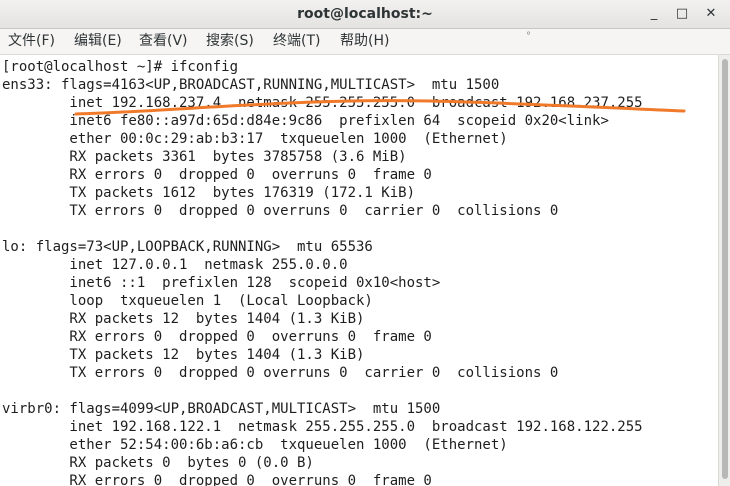 The width and height of the screenshot is (730, 486). I want to click on terminal-line: TX packets 1612 bytes 176319 (172.1 KiB), so click(209, 193).